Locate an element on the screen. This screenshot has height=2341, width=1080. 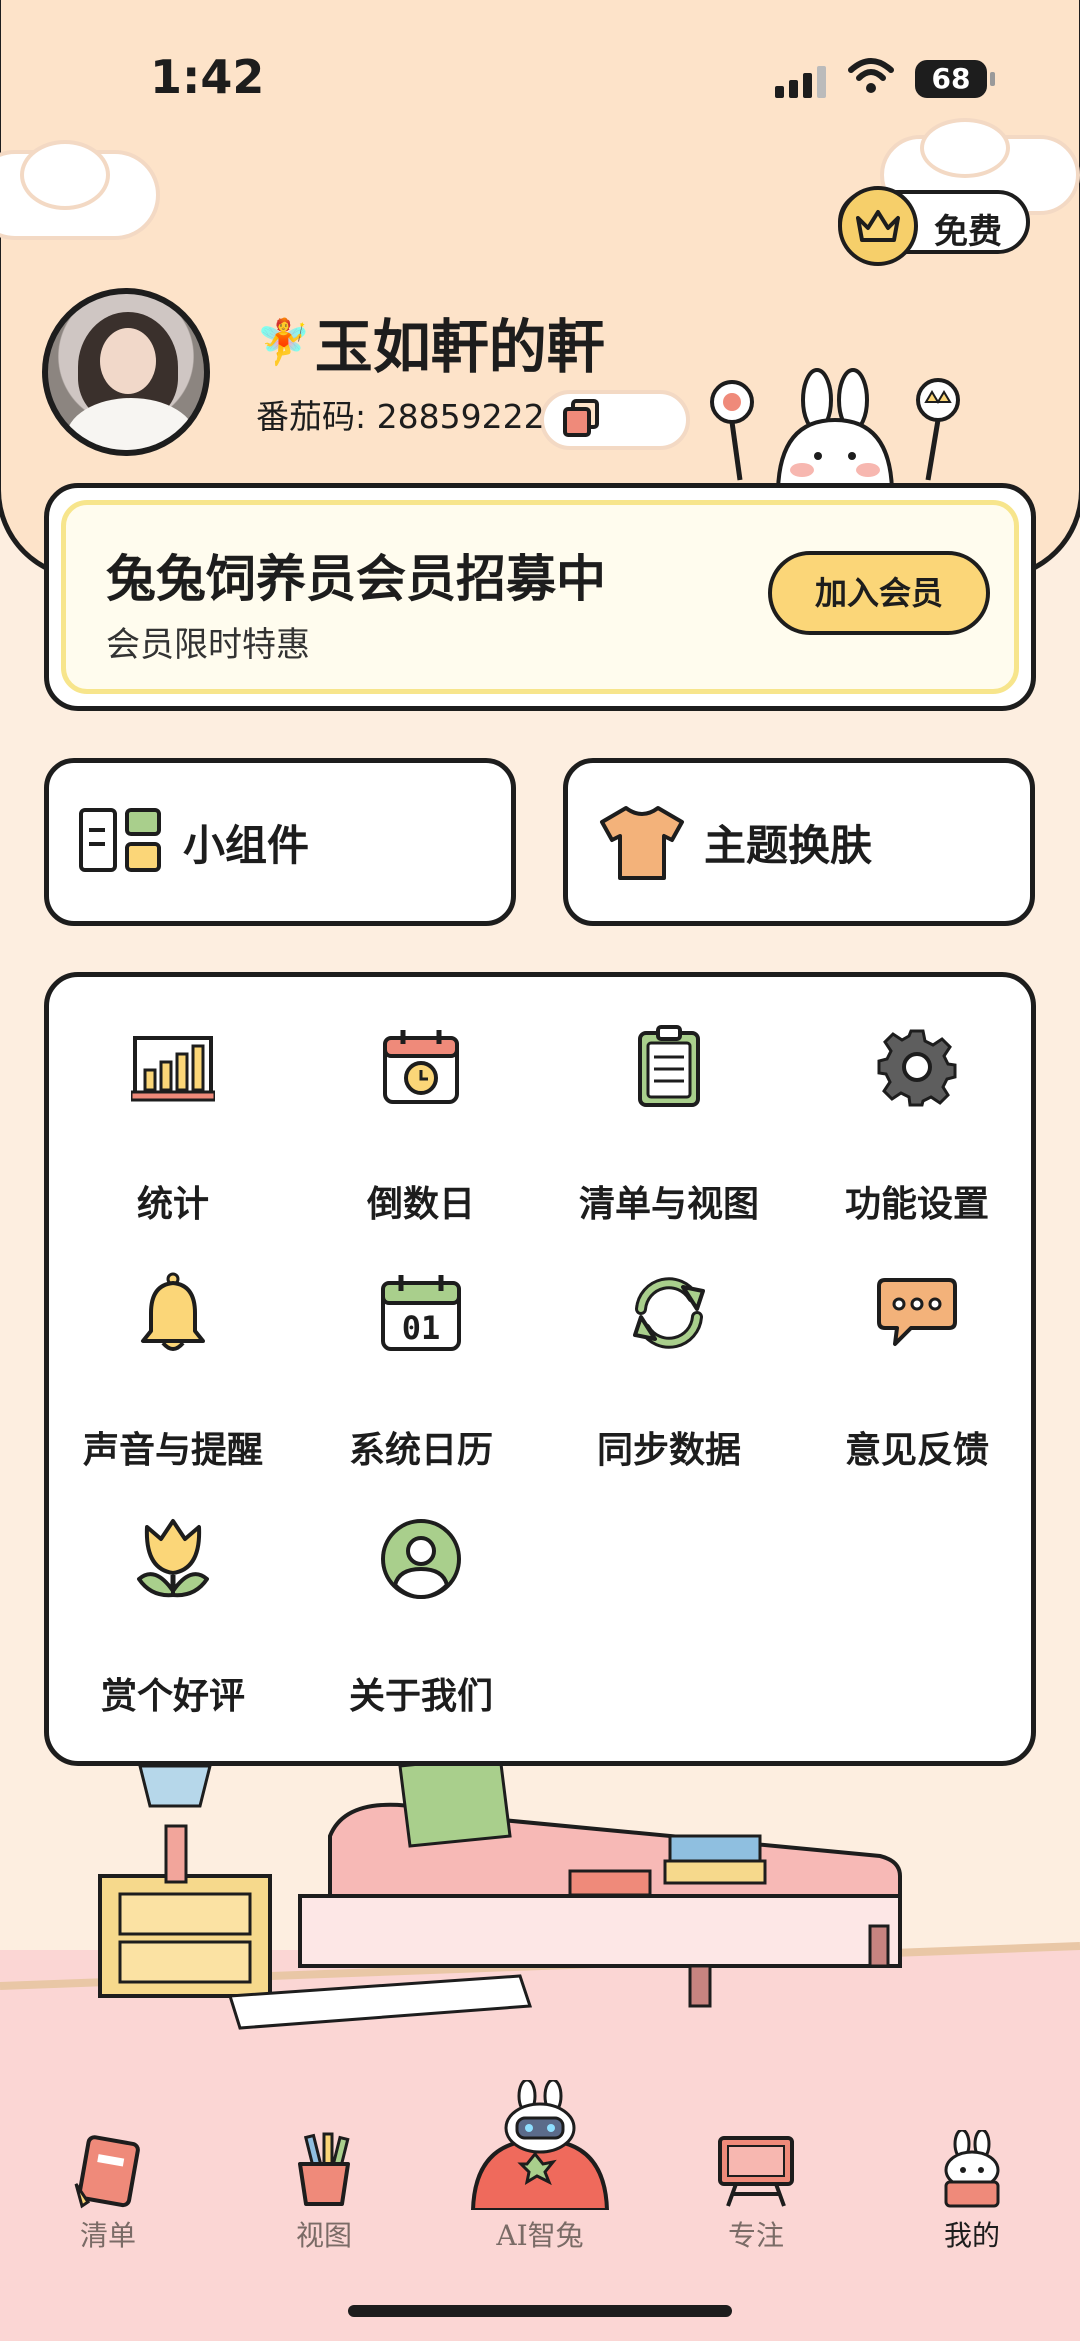
menu-item-label: 同步数据 is located at coordinates (668, 1450).